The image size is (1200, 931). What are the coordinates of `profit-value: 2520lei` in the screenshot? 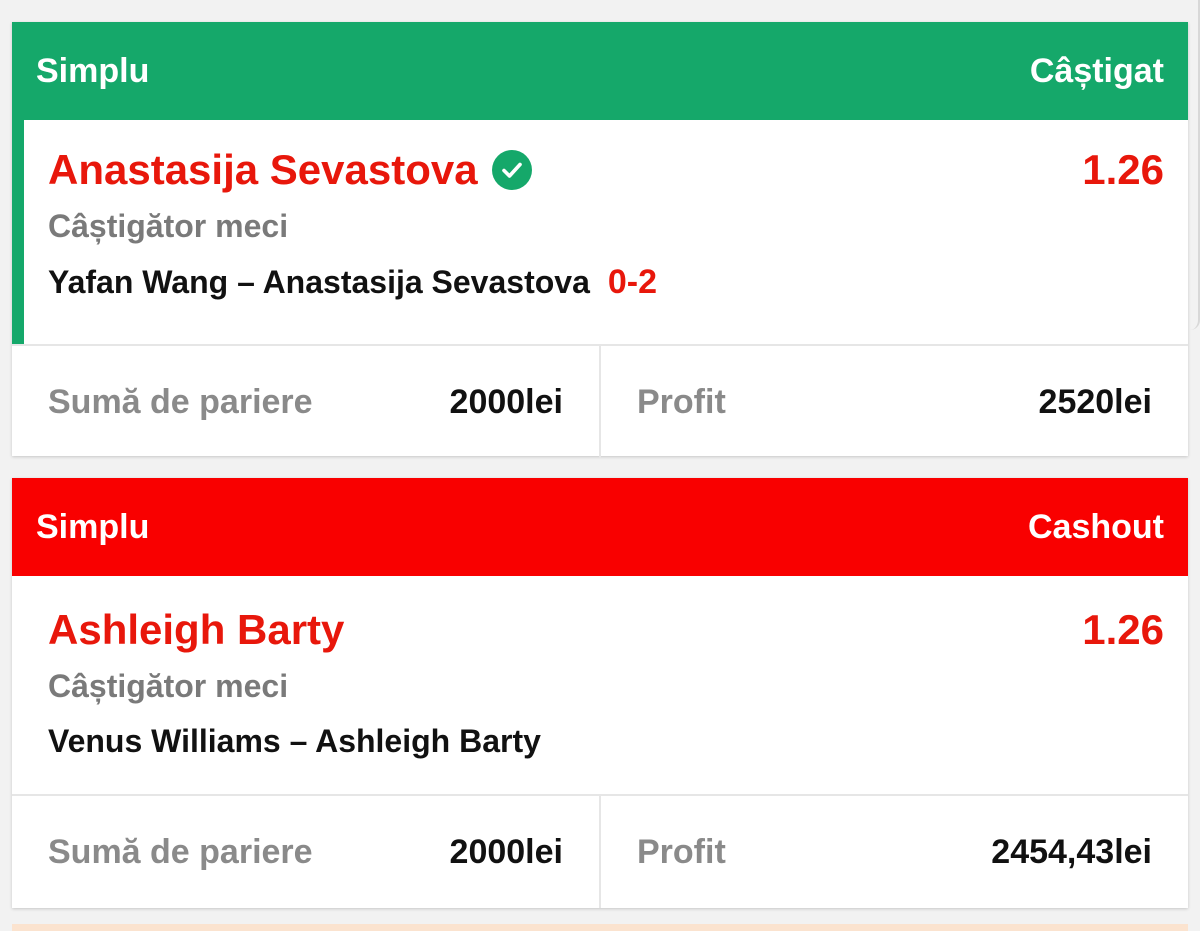 It's located at (1095, 401).